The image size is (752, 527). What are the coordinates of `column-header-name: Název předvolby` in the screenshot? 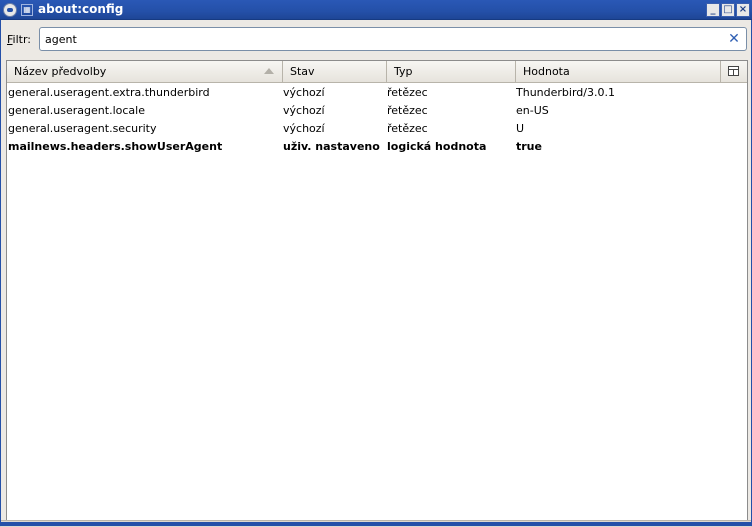 It's located at (145, 71).